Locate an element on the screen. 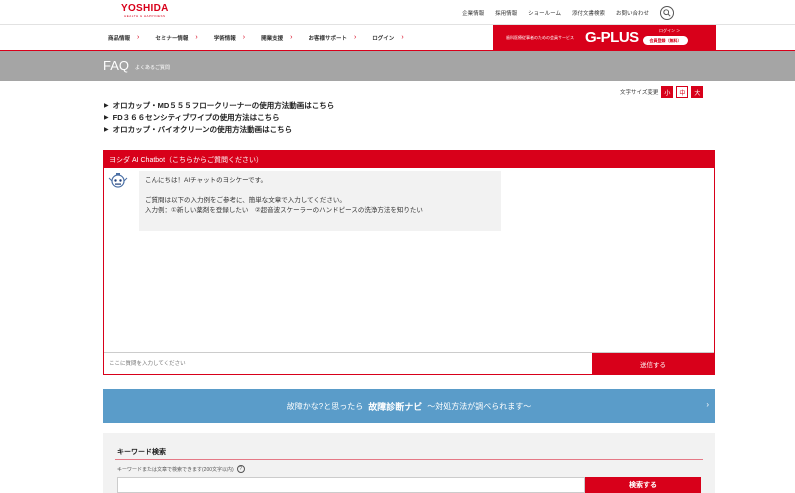  font-size-small-button: 小 is located at coordinates (667, 92).